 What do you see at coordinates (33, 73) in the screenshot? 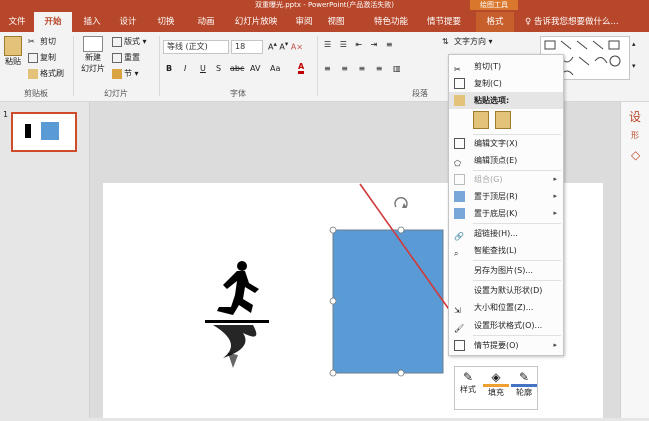
I see `brush-icon` at bounding box center [33, 73].